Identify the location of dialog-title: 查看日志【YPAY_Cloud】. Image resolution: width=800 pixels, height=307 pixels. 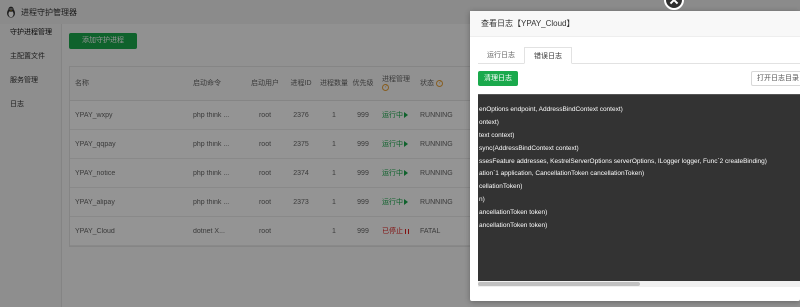
(635, 24).